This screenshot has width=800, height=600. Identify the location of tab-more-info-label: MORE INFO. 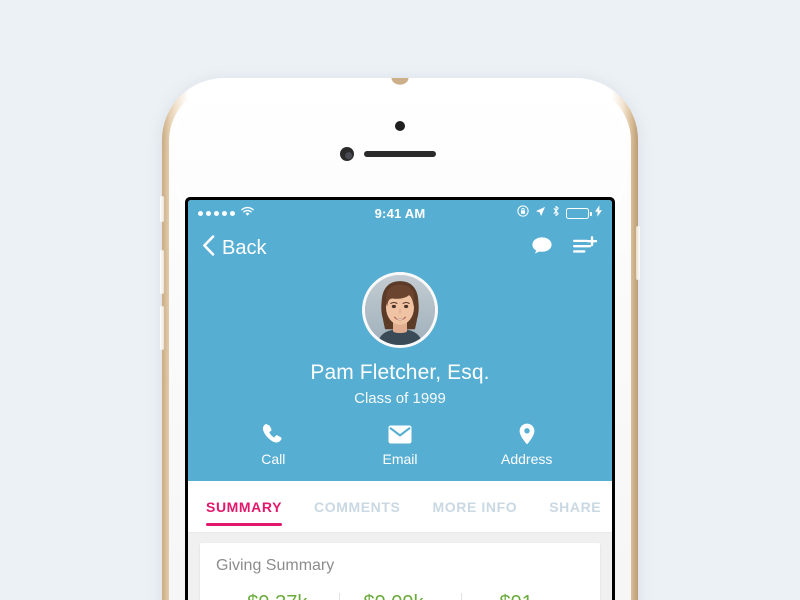
(475, 506).